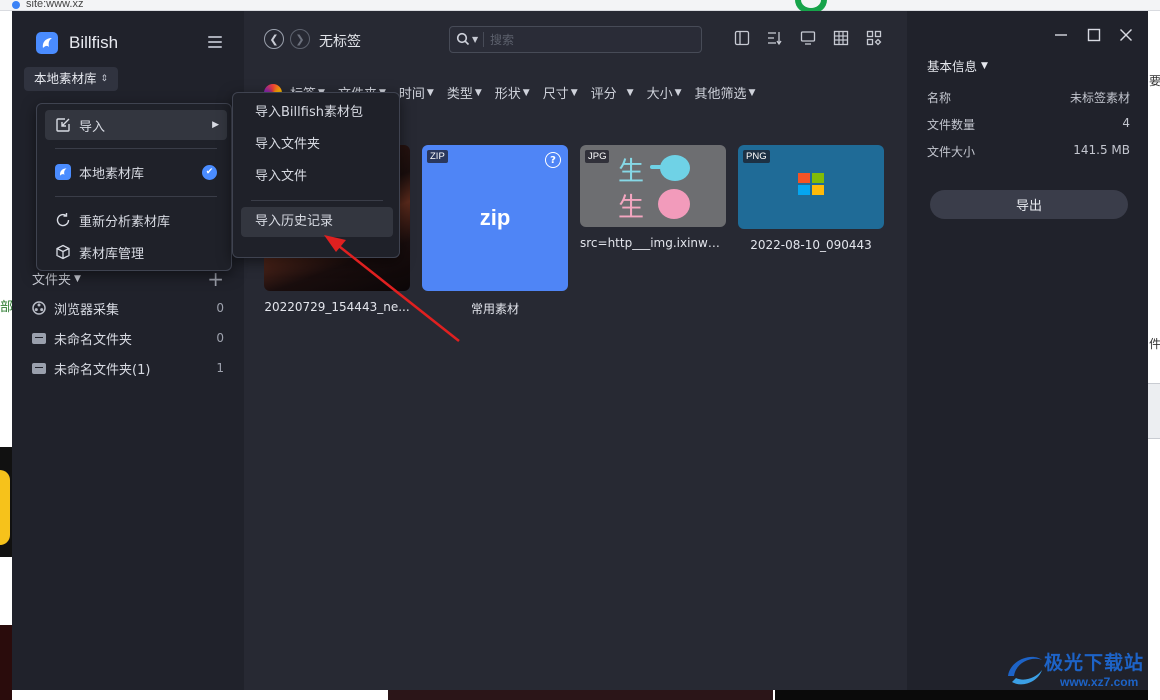  I want to click on menu-item-library-management: 素材库管理, so click(136, 252).